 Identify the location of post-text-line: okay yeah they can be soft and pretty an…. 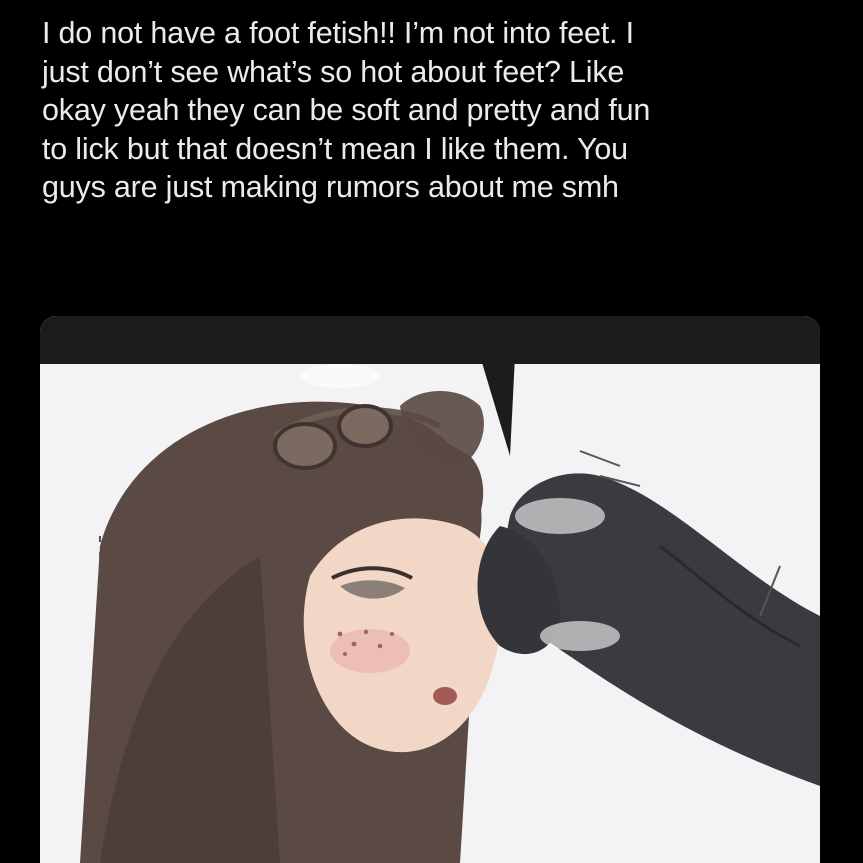
(346, 110).